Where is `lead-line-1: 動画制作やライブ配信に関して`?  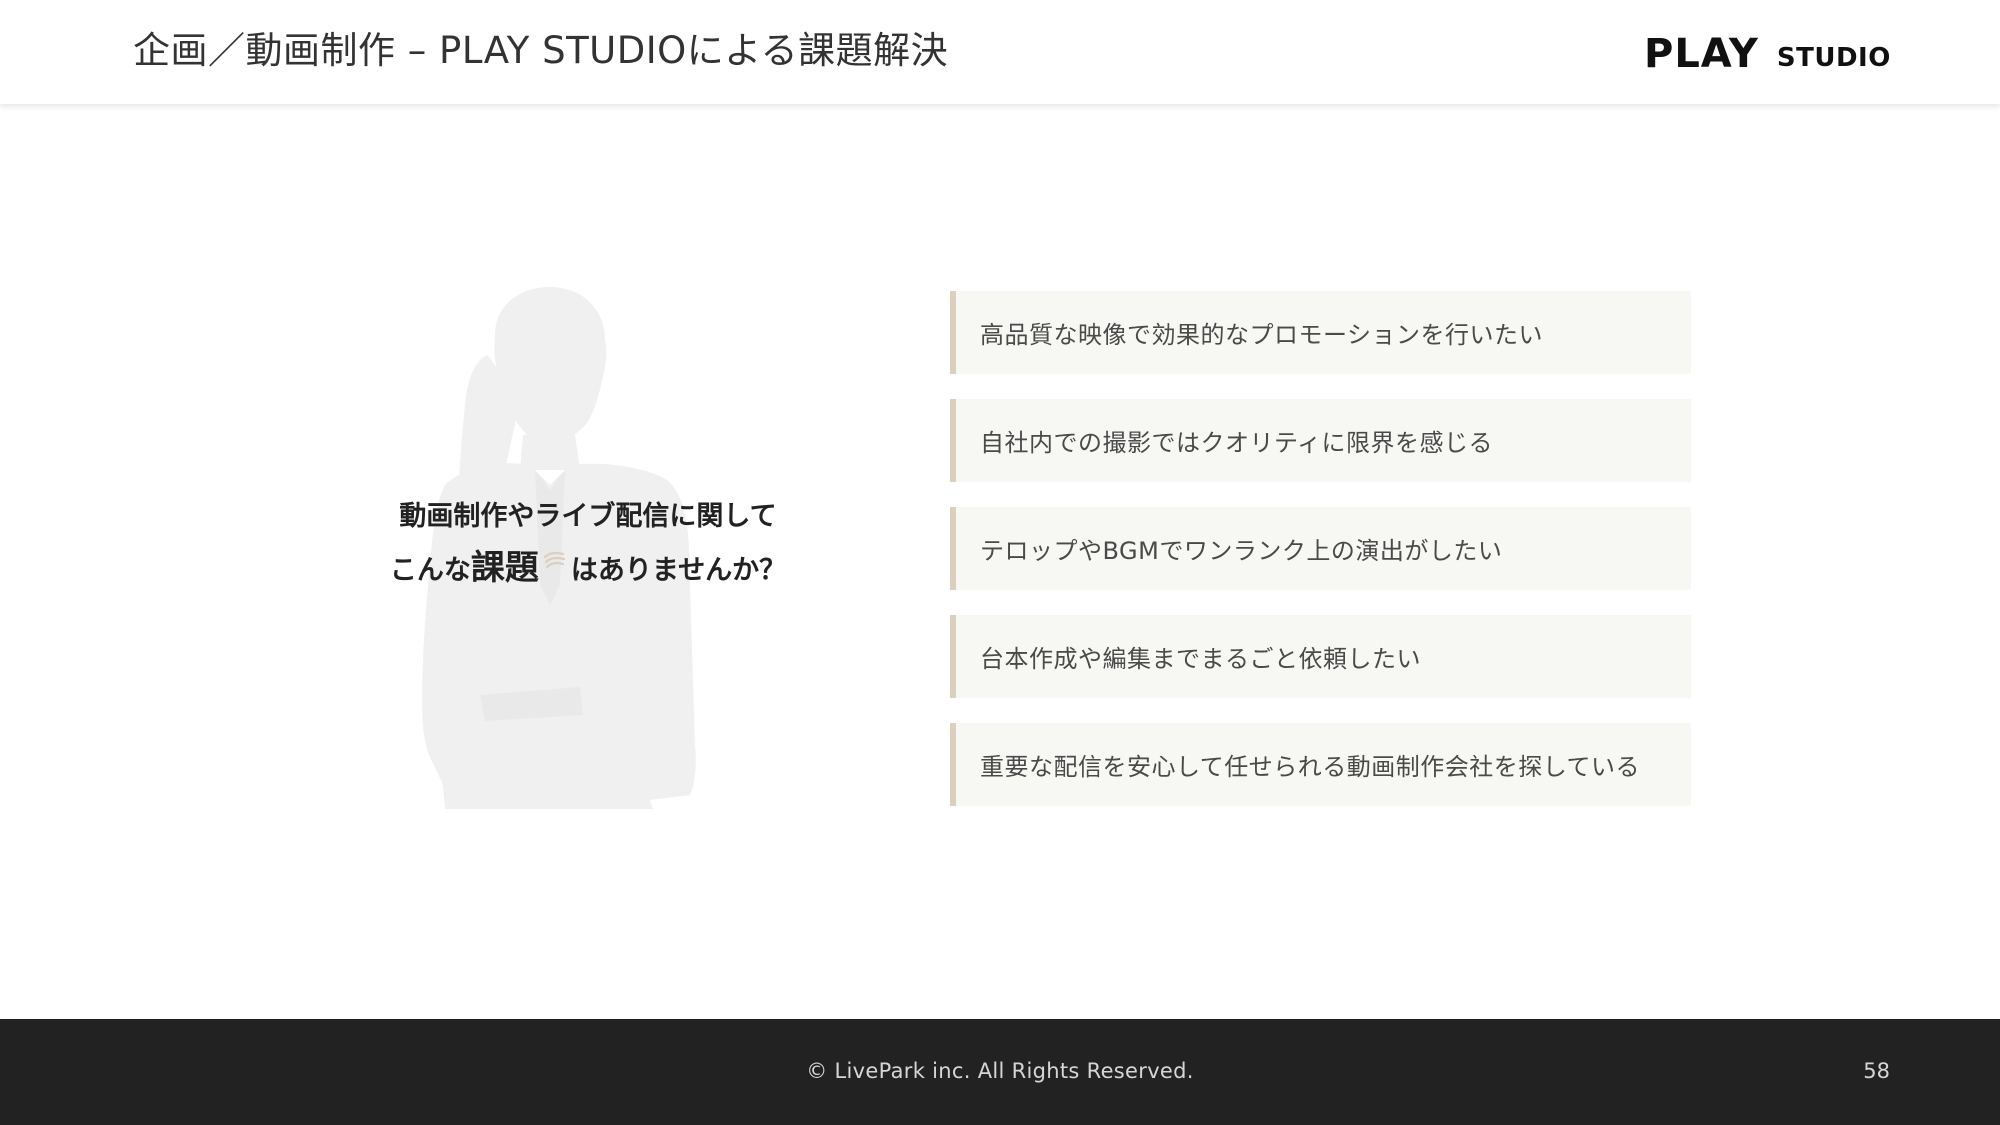
lead-line-1: 動画制作やライブ配信に関して is located at coordinates (588, 516).